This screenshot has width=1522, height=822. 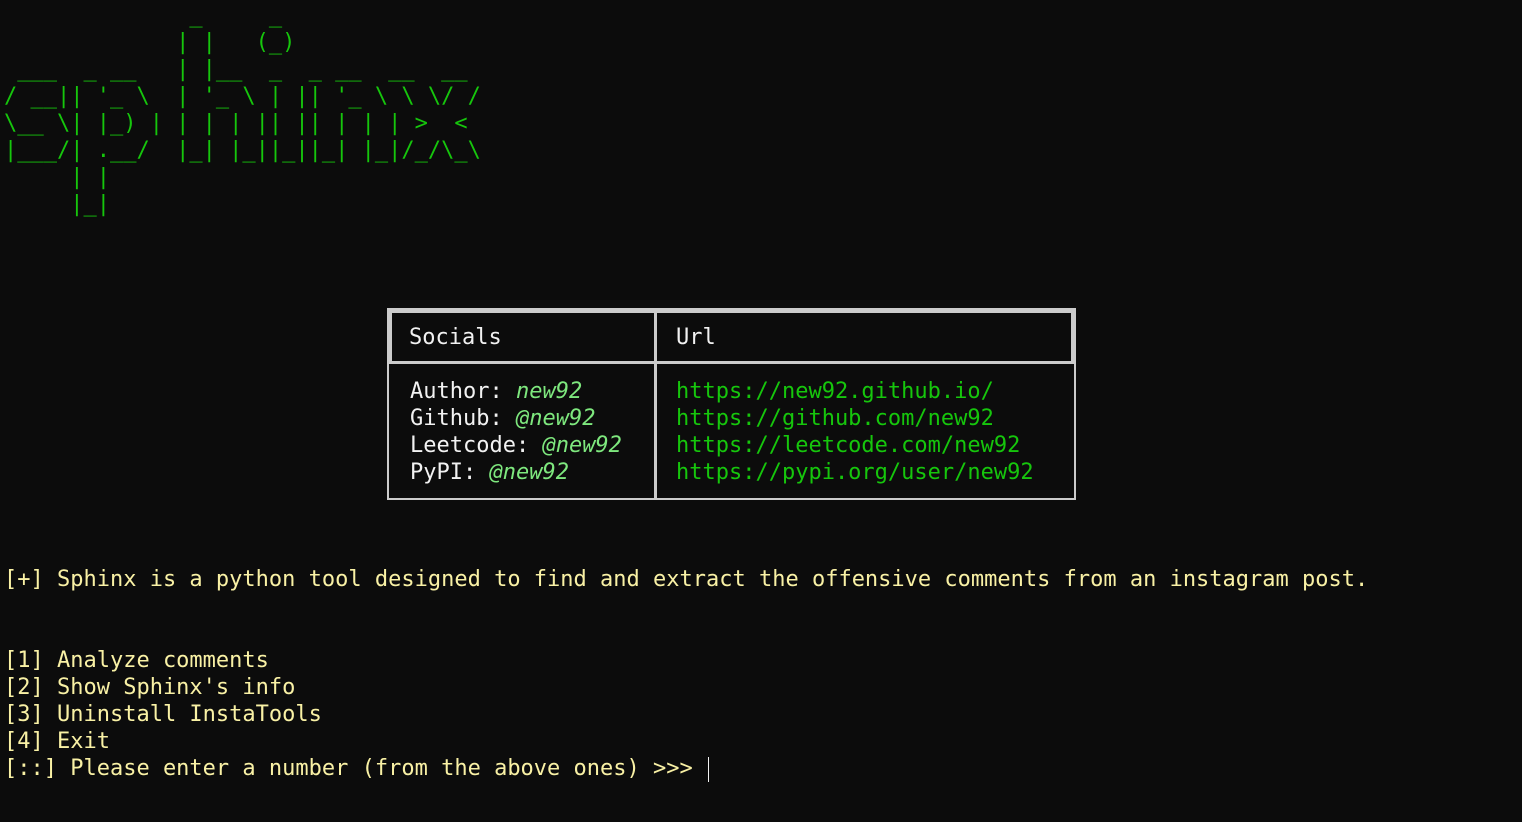 I want to click on social-label: Author:, so click(x=463, y=391).